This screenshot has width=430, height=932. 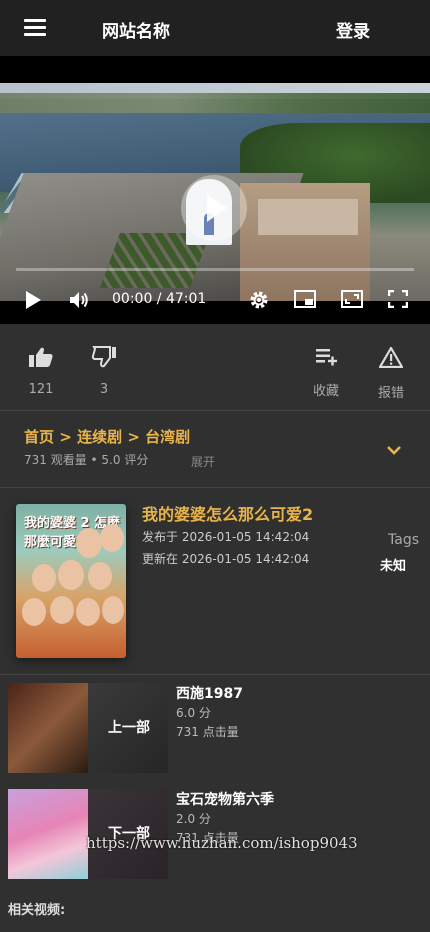 What do you see at coordinates (71, 581) in the screenshot?
I see `poster-image: 我的婆婆 2 怎麼那麼可愛` at bounding box center [71, 581].